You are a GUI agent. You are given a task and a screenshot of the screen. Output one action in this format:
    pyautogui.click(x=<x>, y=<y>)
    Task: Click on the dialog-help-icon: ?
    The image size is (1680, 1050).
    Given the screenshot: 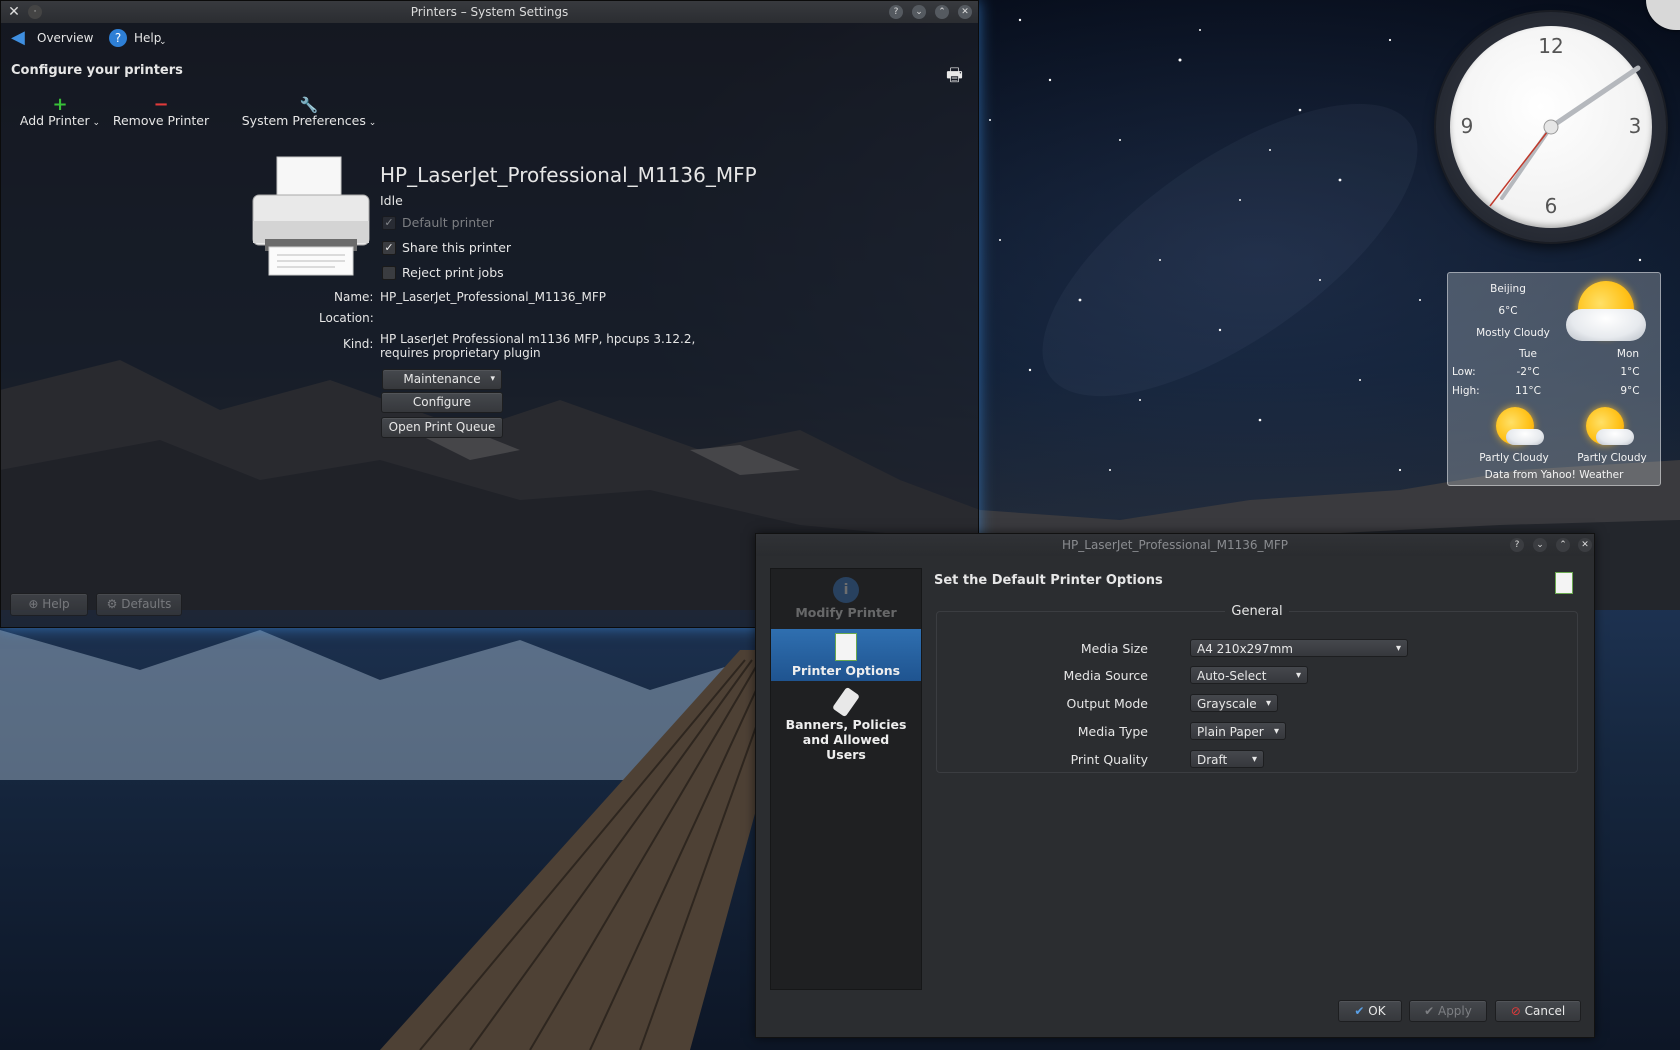 What is the action you would take?
    pyautogui.click(x=1517, y=545)
    